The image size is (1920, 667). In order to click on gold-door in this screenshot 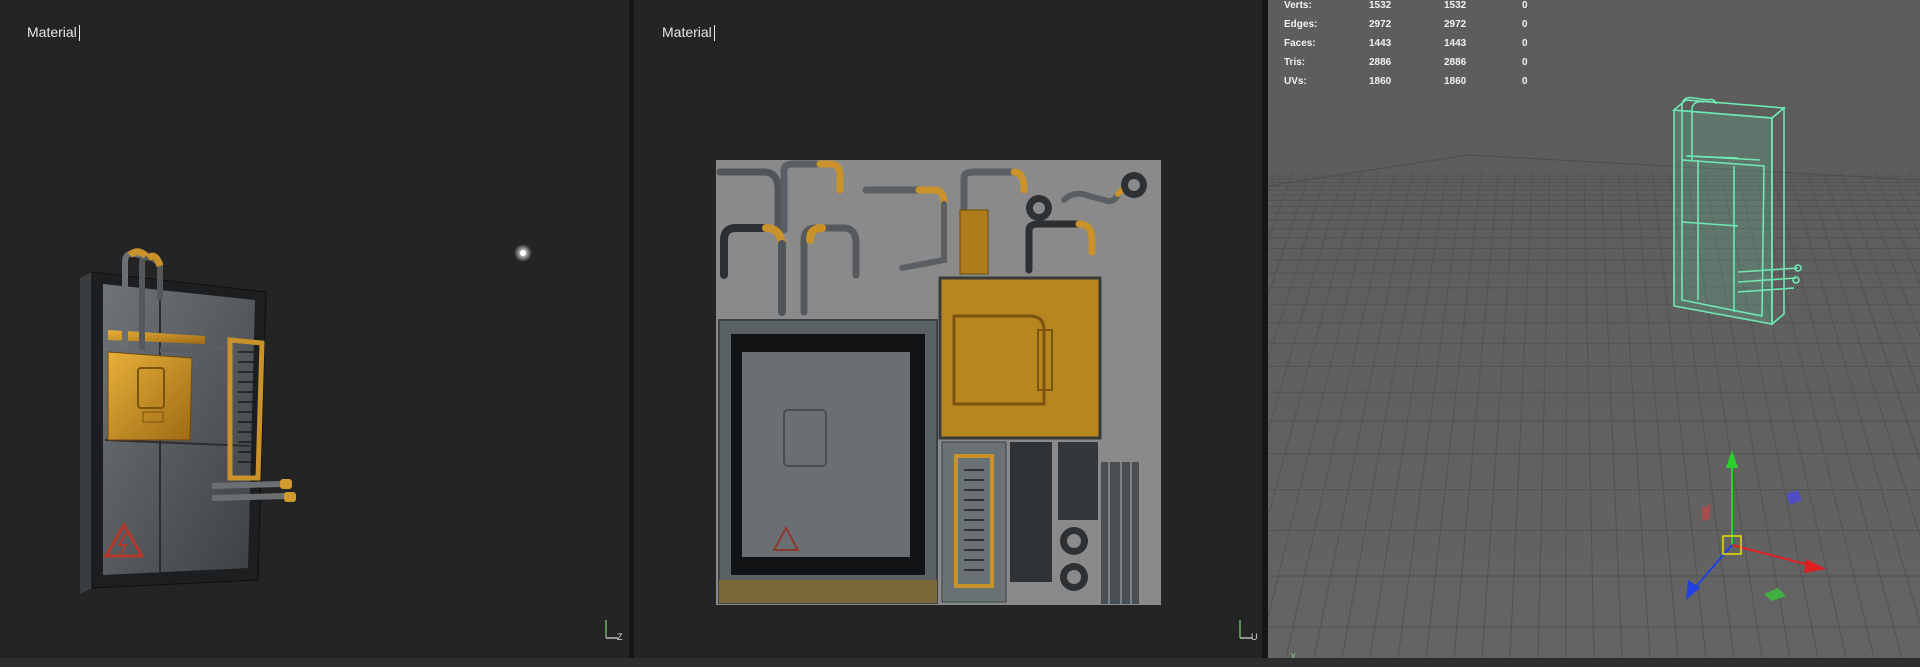, I will do `click(150, 396)`.